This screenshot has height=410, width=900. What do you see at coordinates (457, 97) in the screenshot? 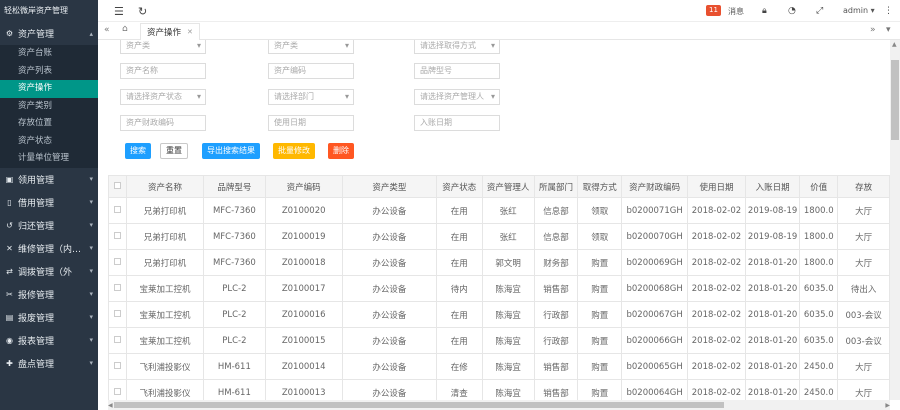
I see `asset-manager-select: 请选择资产管理人` at bounding box center [457, 97].